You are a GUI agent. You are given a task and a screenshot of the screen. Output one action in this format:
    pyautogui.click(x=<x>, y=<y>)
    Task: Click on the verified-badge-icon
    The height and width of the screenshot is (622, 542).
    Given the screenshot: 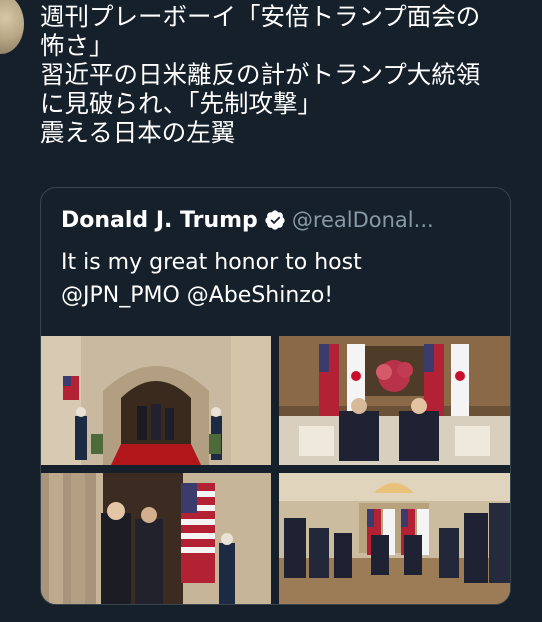 What is the action you would take?
    pyautogui.click(x=275, y=220)
    